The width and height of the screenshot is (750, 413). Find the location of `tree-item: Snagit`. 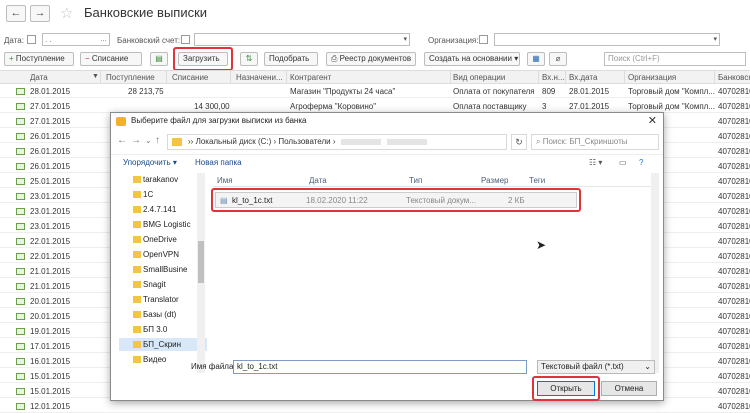

tree-item: Snagit is located at coordinates (163, 284).